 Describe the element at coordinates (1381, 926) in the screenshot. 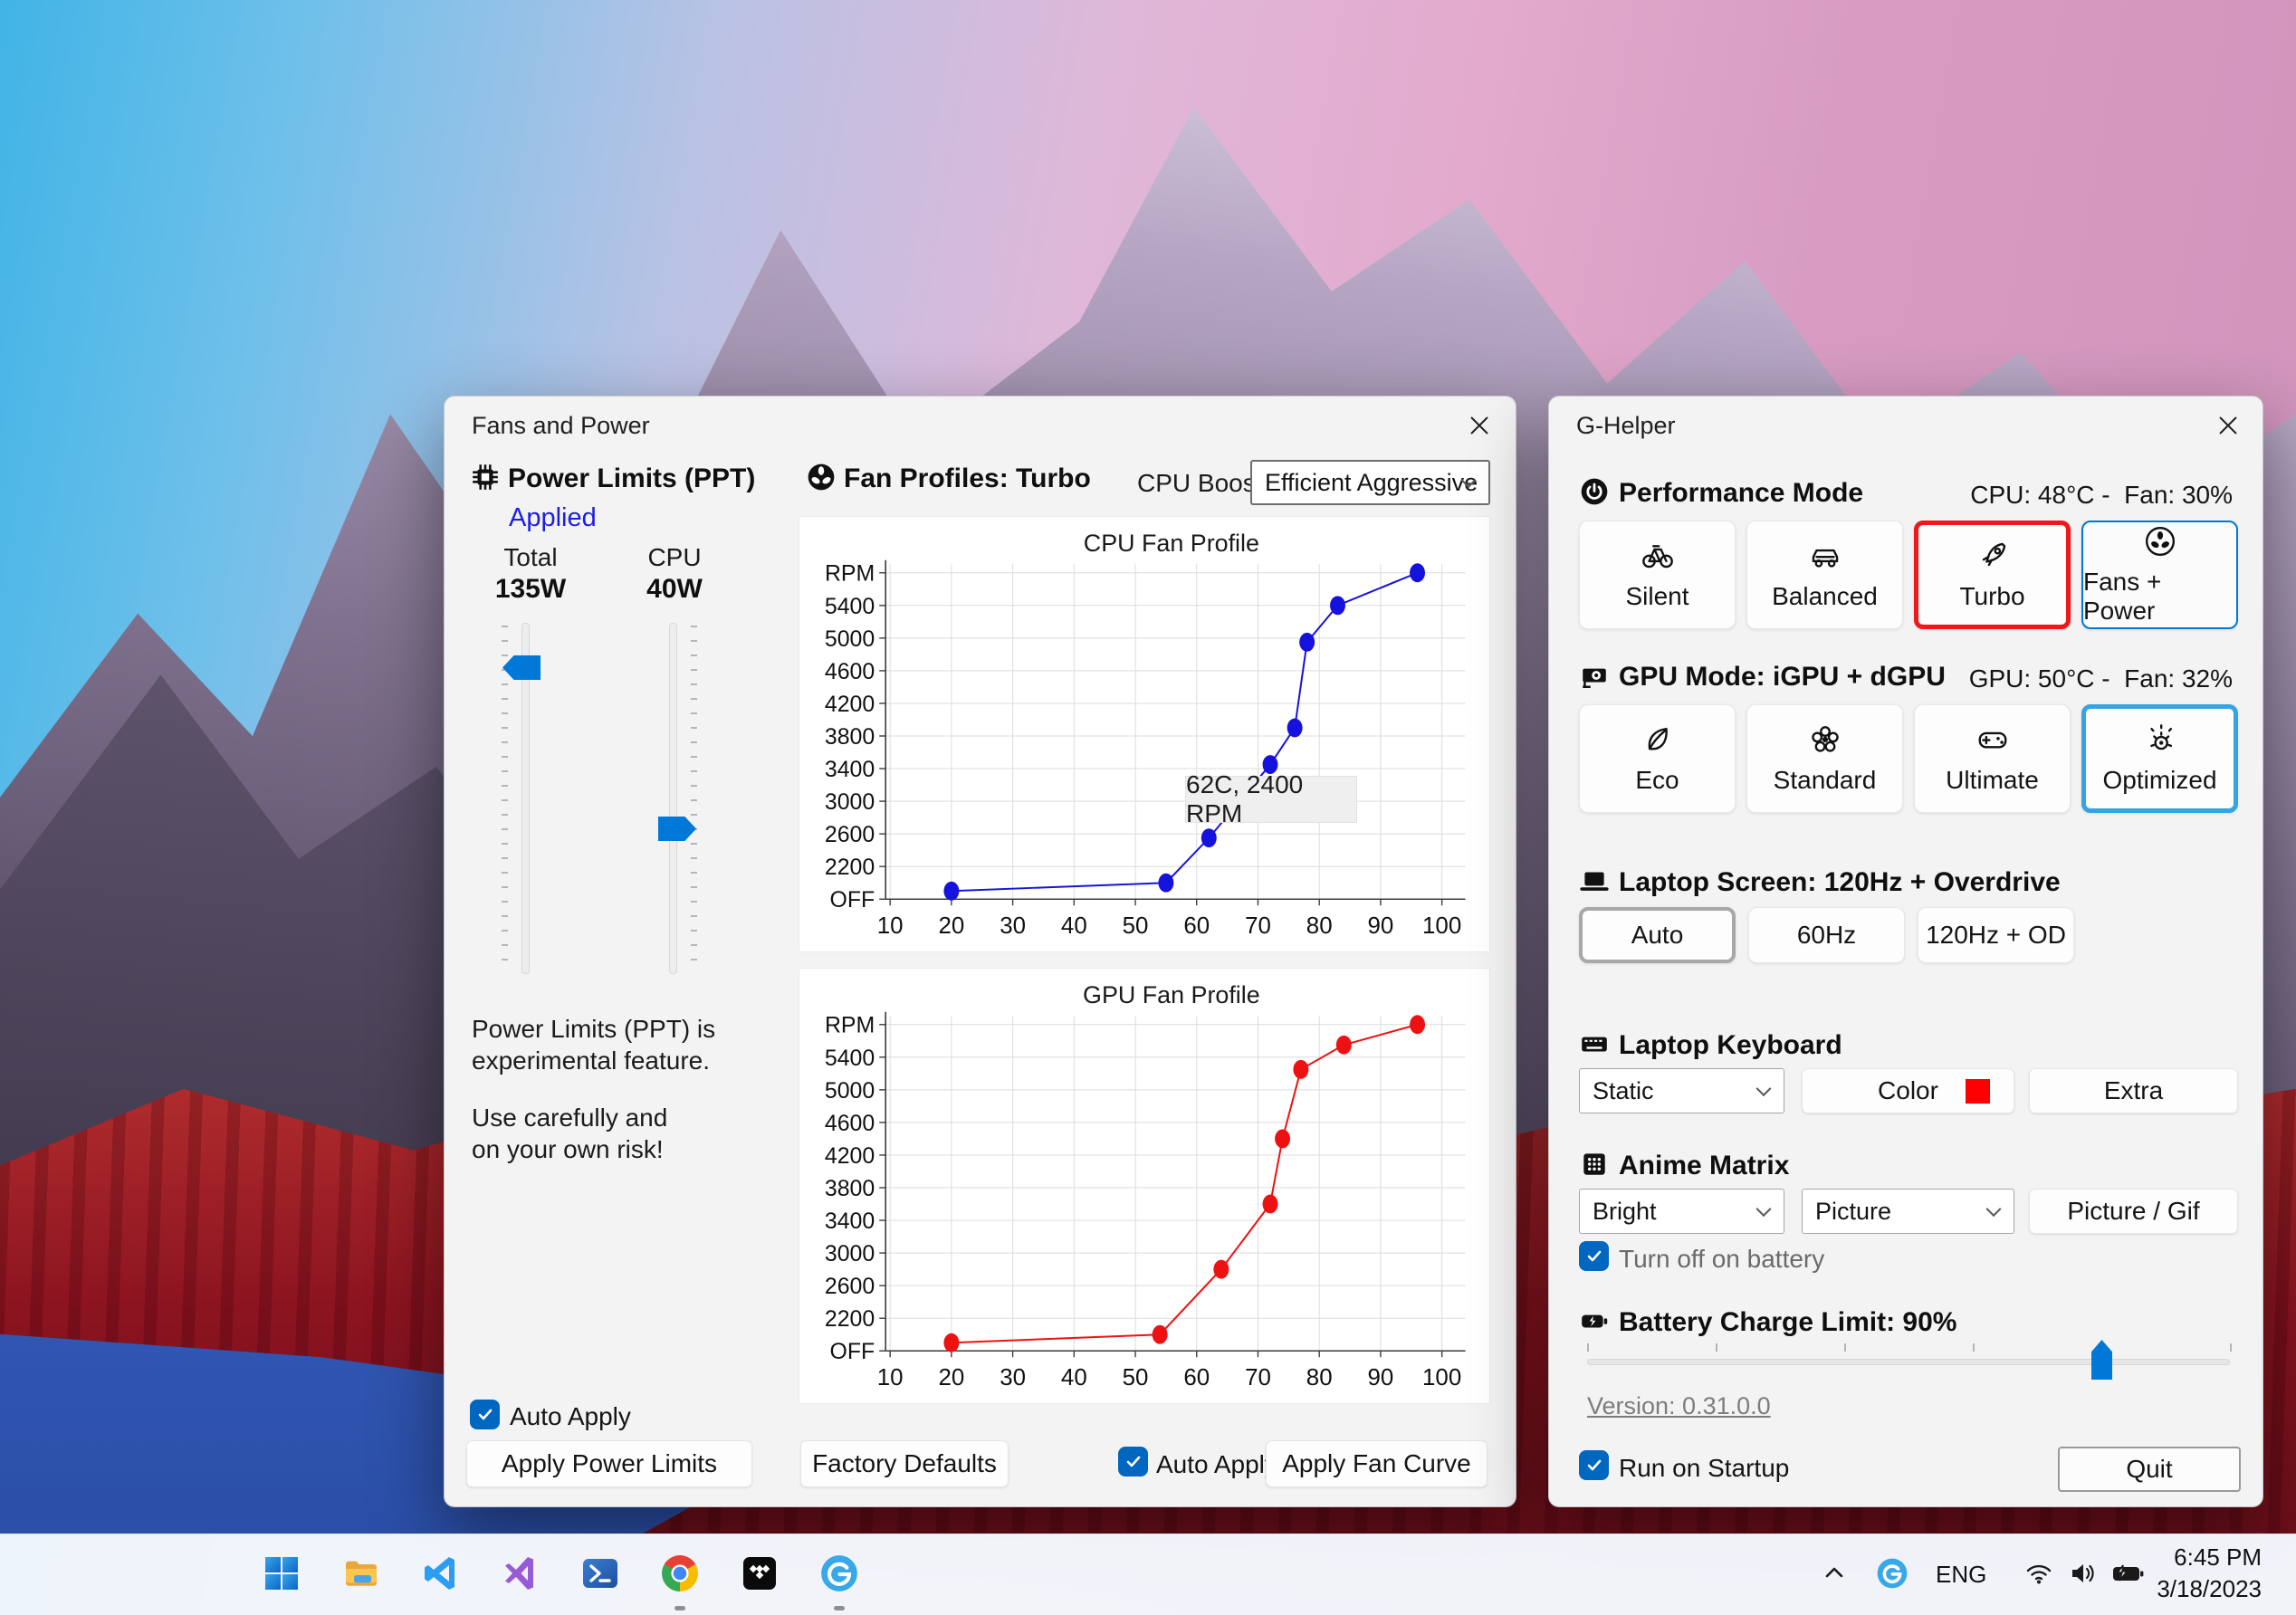

I see `svg-text: 90` at that location.